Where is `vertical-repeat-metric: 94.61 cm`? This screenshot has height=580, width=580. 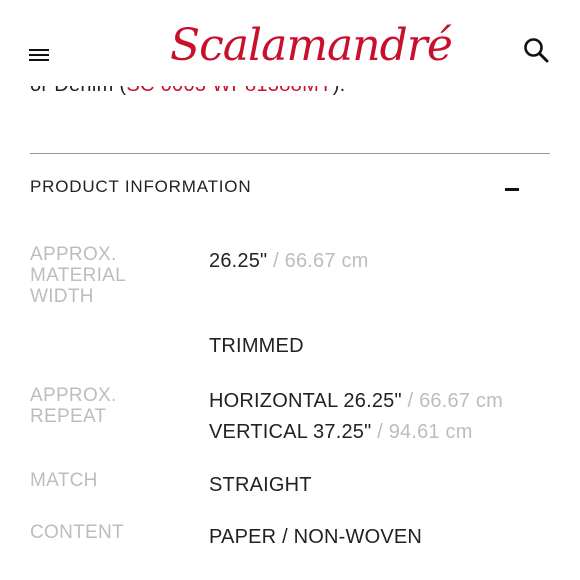 vertical-repeat-metric: 94.61 cm is located at coordinates (430, 432).